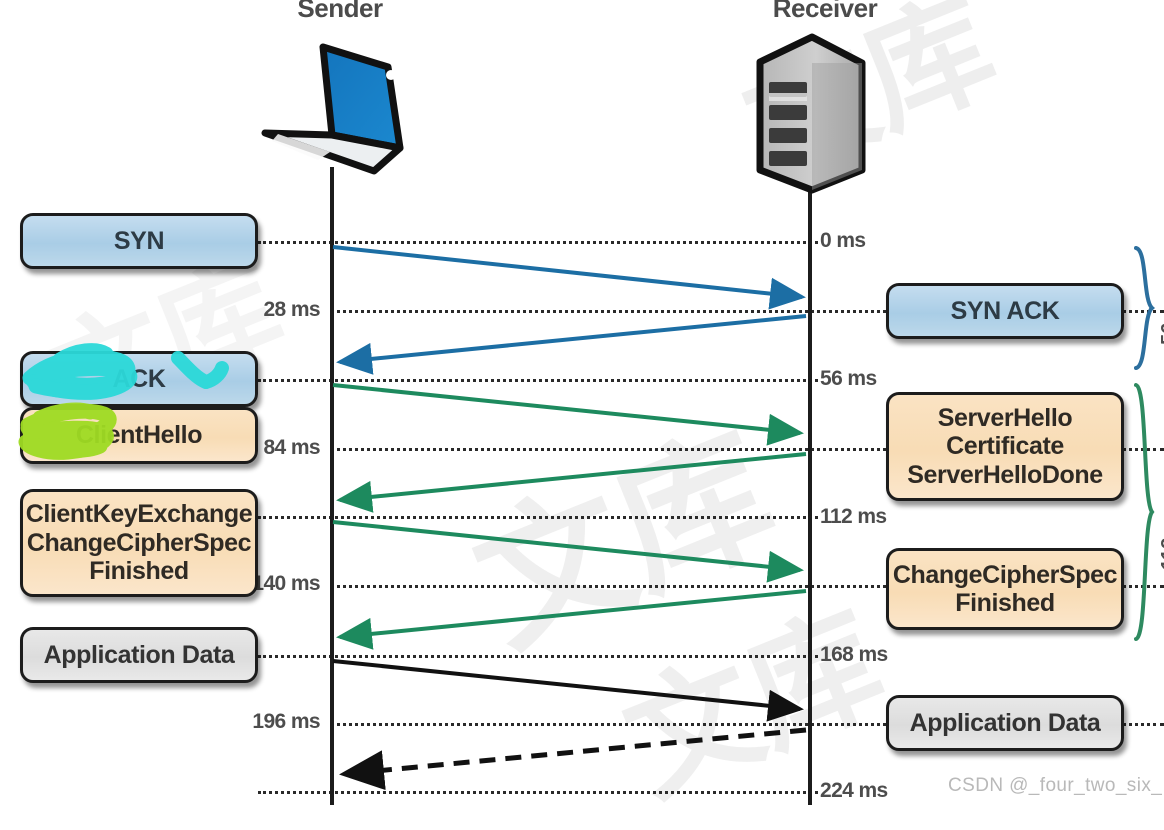 This screenshot has width=1164, height=830. Describe the element at coordinates (538, 656) in the screenshot. I see `guide-168ms` at that location.